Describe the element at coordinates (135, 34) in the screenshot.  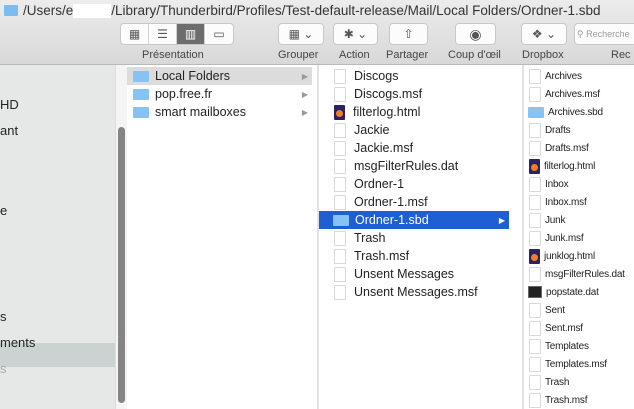
I see `icon-view-button: ▦` at that location.